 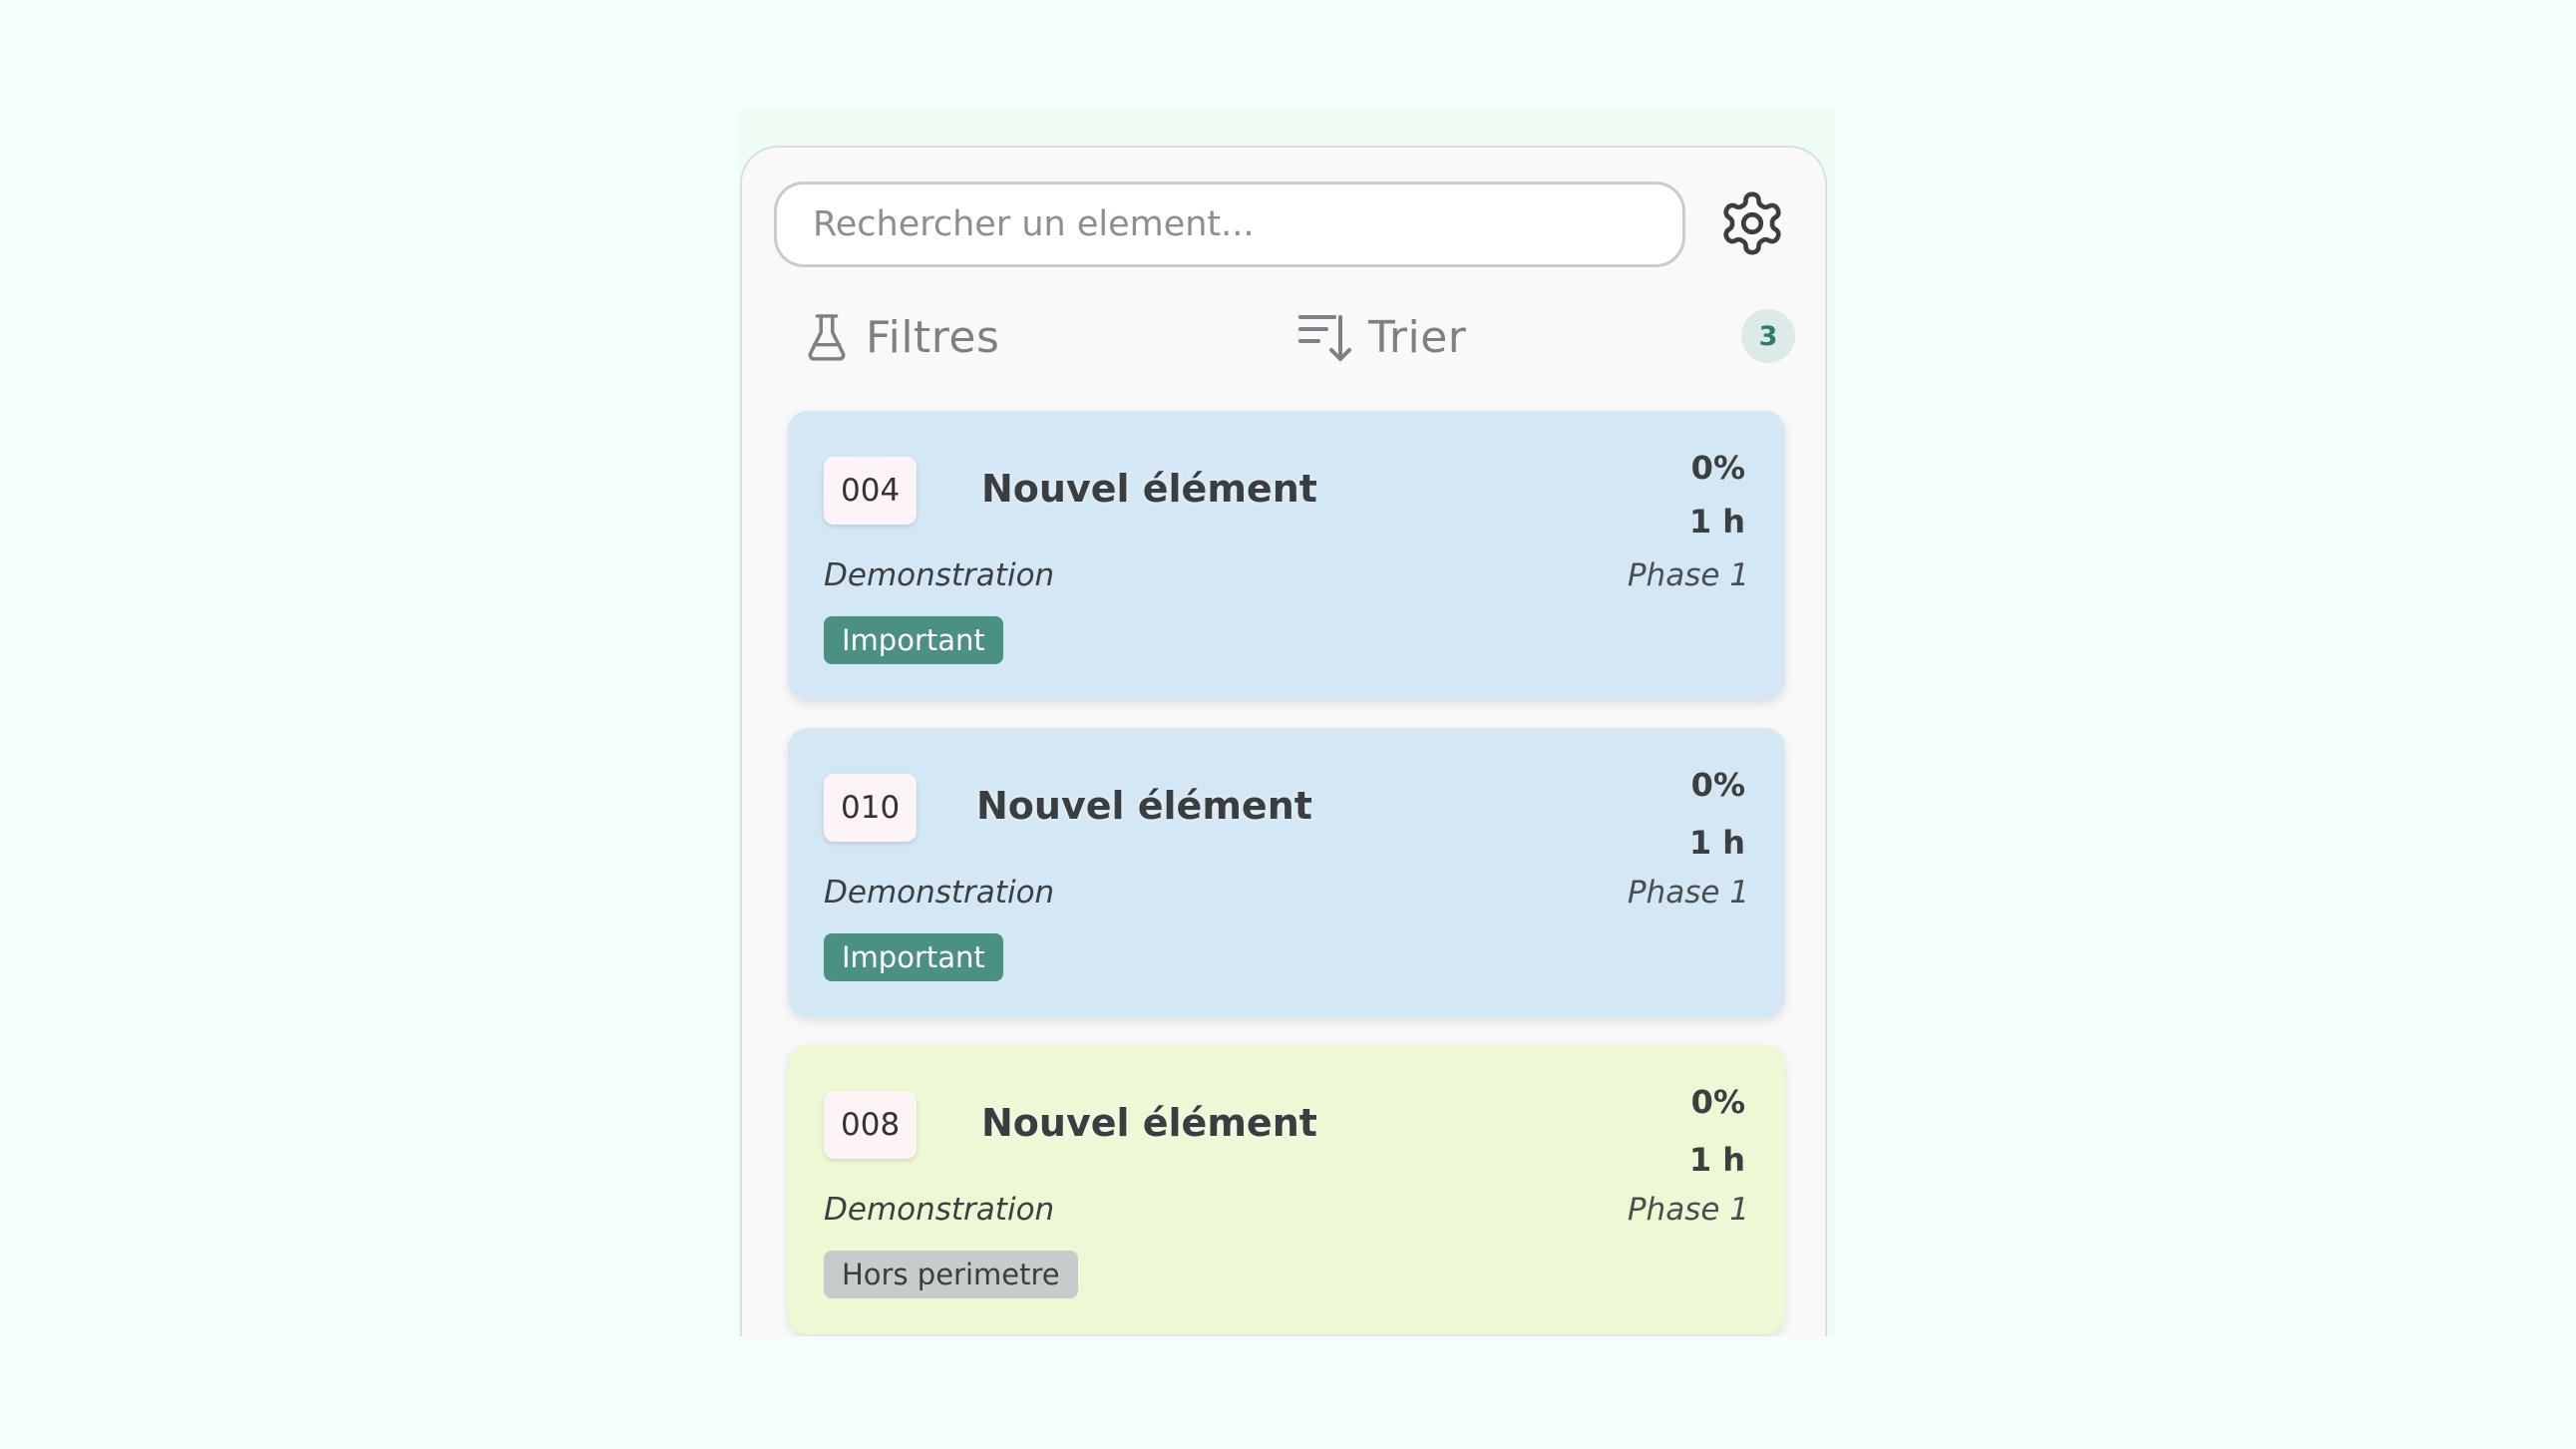 What do you see at coordinates (827, 337) in the screenshot?
I see `flask-icon` at bounding box center [827, 337].